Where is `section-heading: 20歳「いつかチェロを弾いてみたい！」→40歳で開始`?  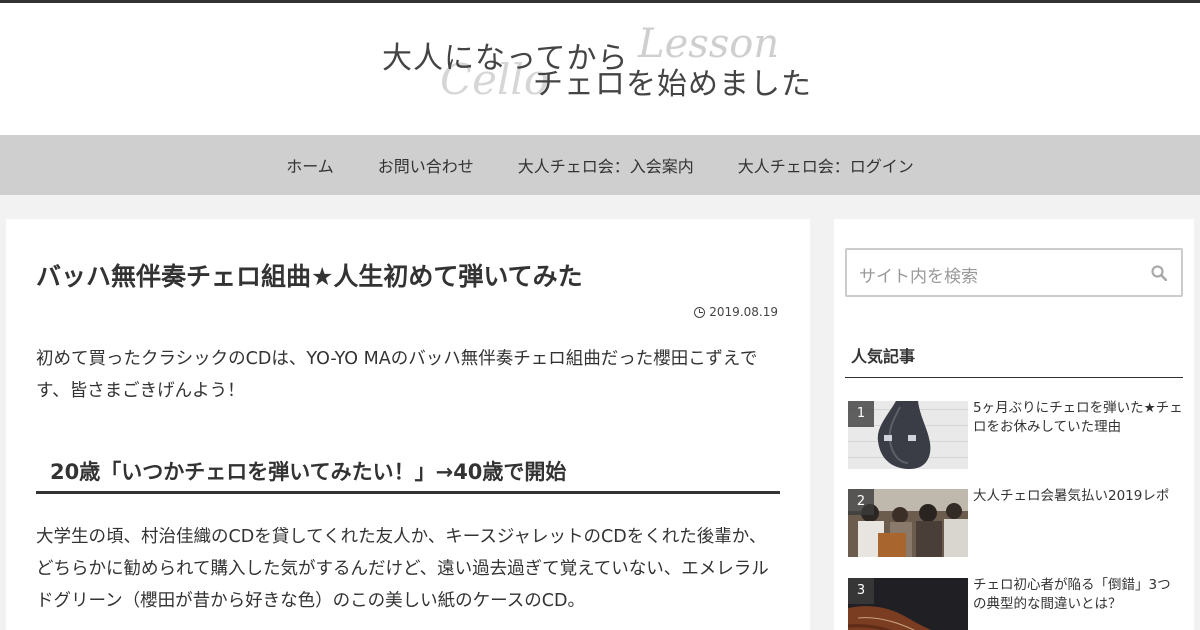
section-heading: 20歳「いつかチェロを弾いてみたい！」→40歳で開始 is located at coordinates (408, 472).